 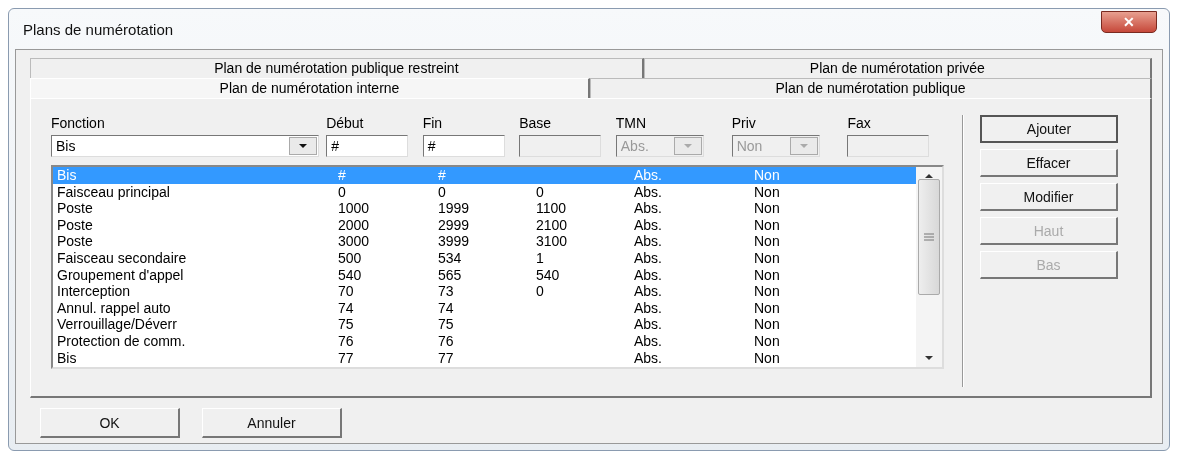 What do you see at coordinates (897, 68) in the screenshot?
I see `tab: Plan de numérotation privée` at bounding box center [897, 68].